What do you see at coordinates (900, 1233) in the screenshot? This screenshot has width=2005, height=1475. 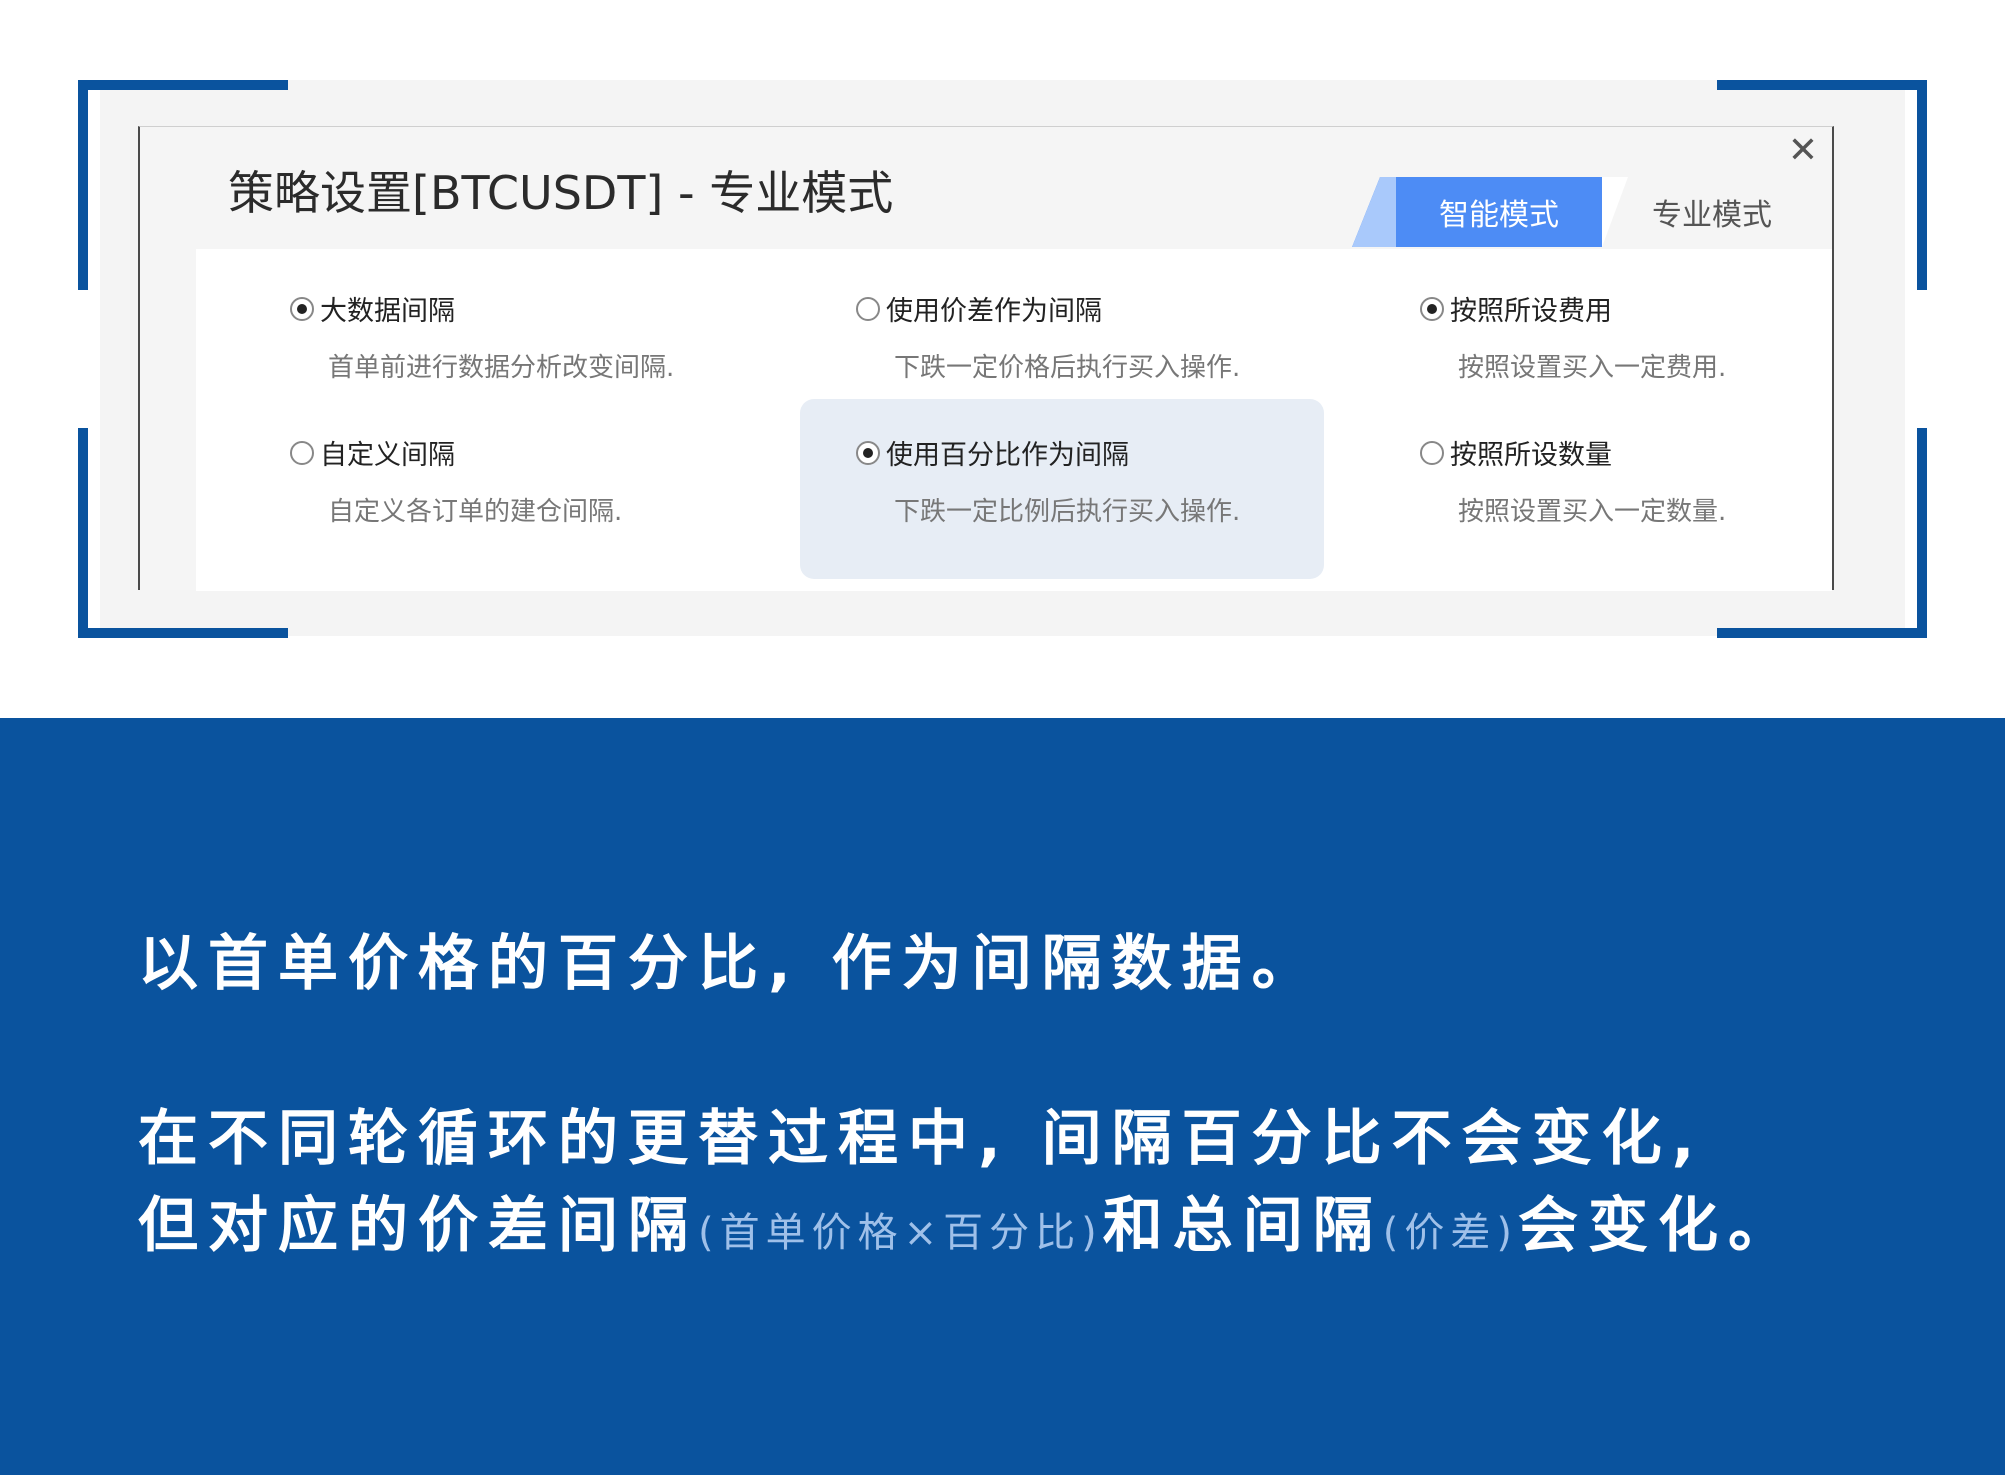 I see `caption-note: (首单价格×百分比)` at bounding box center [900, 1233].